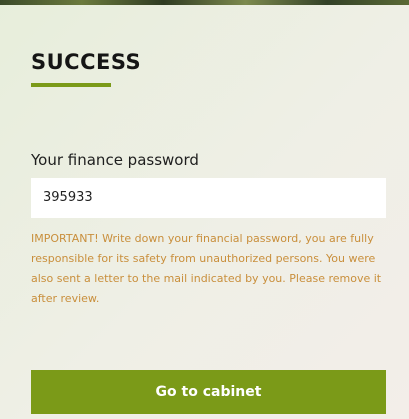  What do you see at coordinates (208, 198) in the screenshot?
I see `finance-password-field: 395933` at bounding box center [208, 198].